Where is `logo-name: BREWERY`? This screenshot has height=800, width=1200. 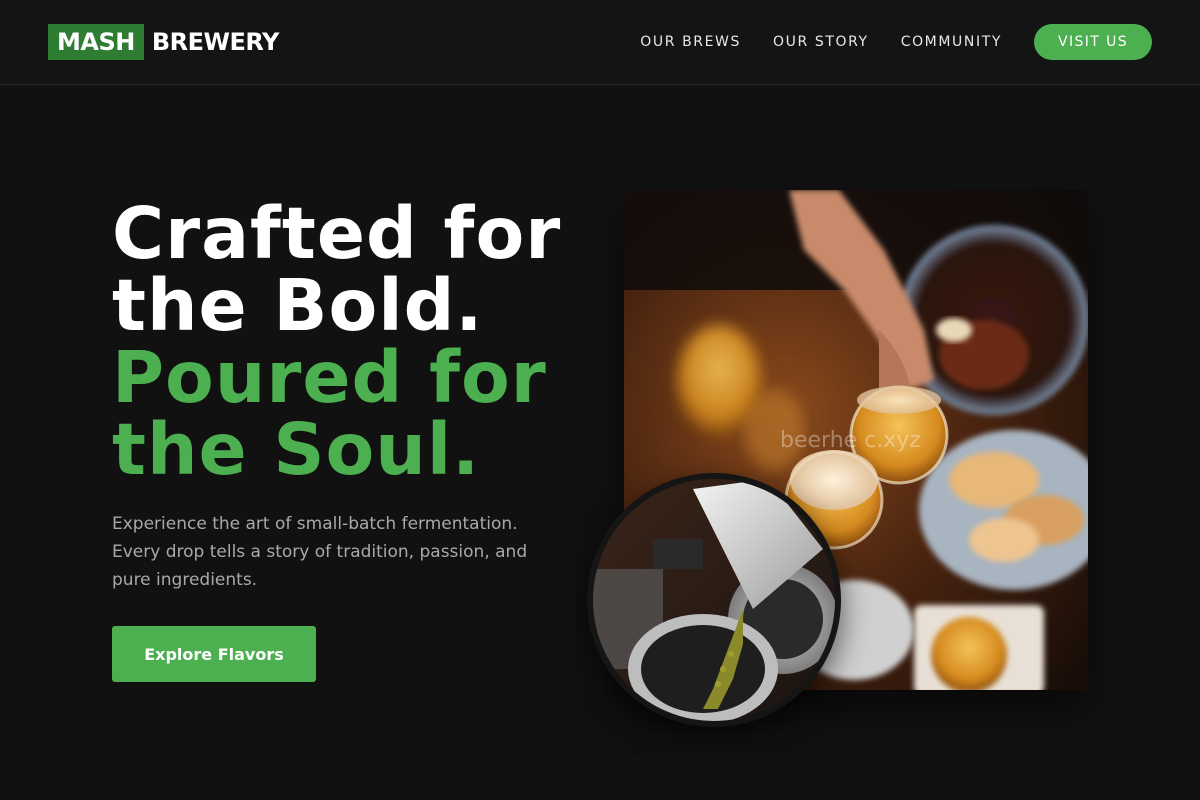
logo-name: BREWERY is located at coordinates (215, 42).